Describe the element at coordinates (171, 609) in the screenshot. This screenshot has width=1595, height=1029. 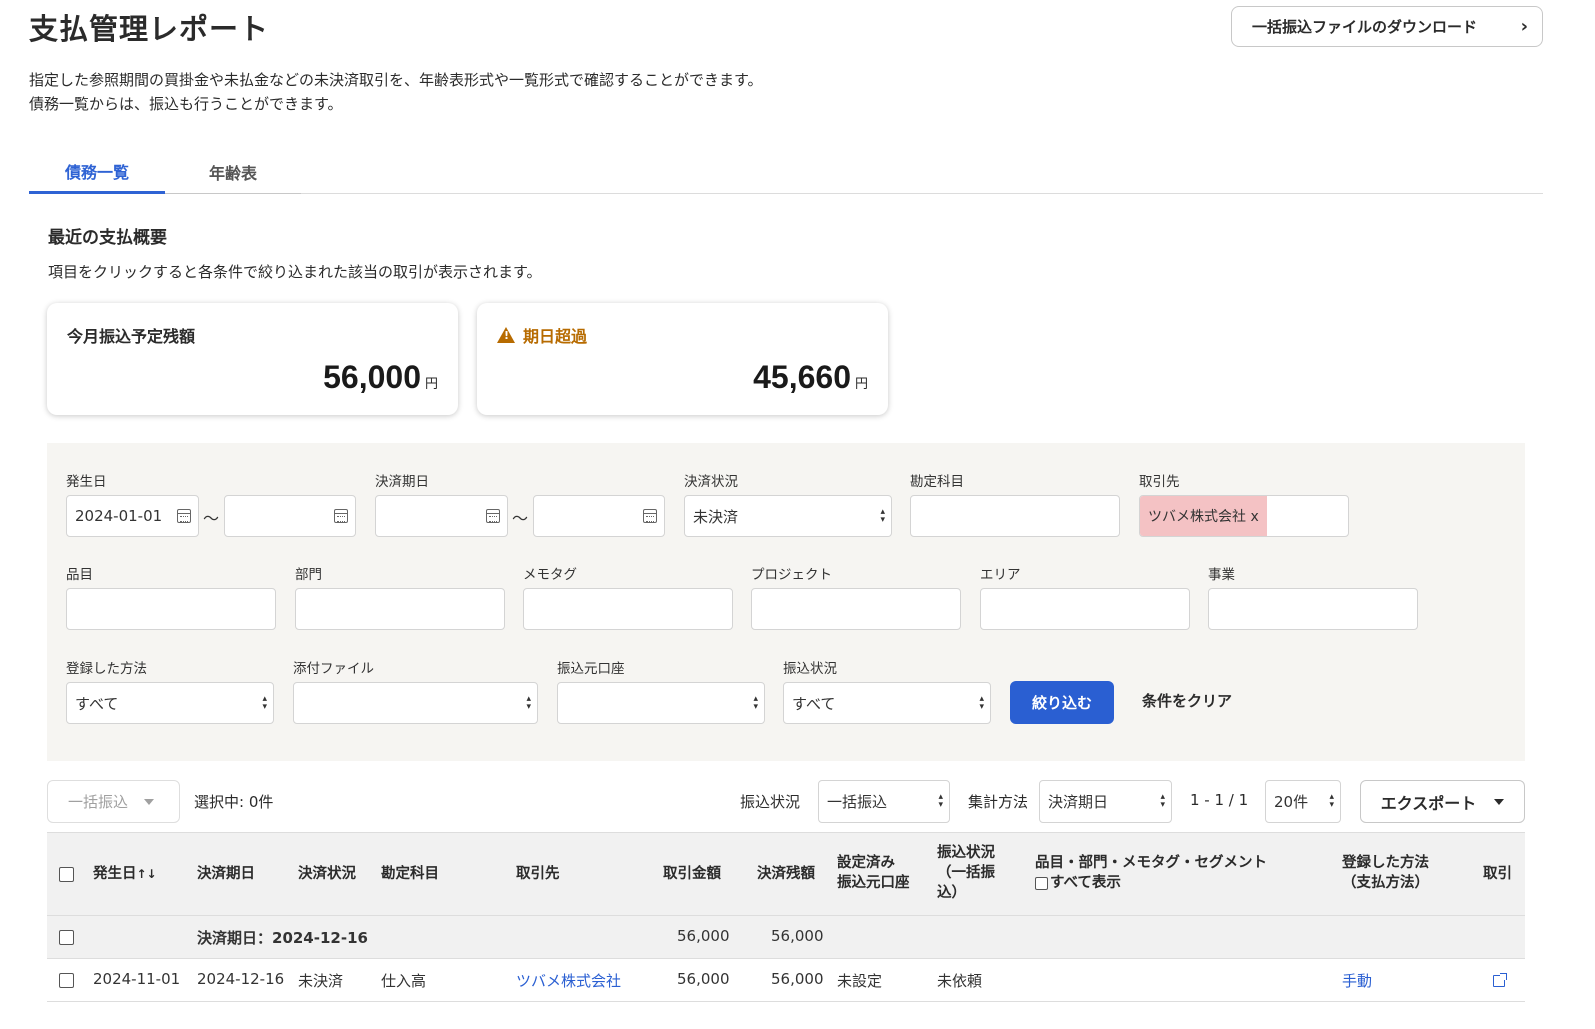
I see `item-input` at that location.